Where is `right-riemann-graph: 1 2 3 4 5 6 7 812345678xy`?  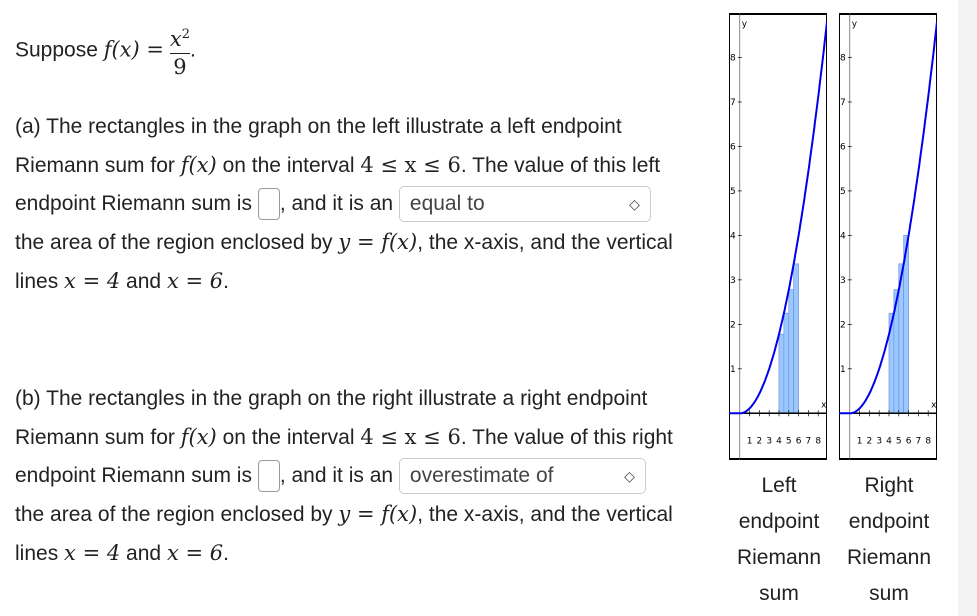
right-riemann-graph: 1 2 3 4 5 6 7 812345678xy is located at coordinates (888, 236).